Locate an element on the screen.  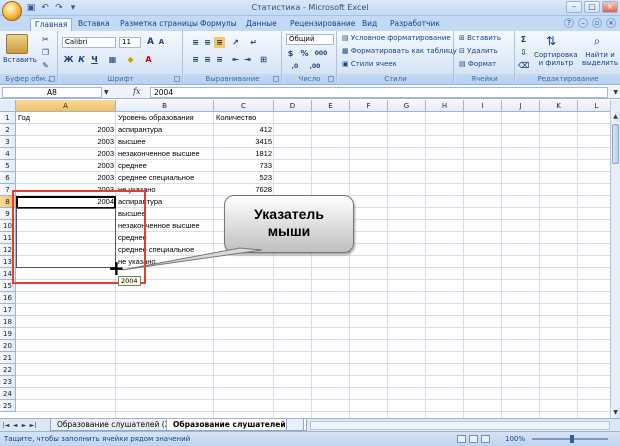
column-header: C is located at coordinates (244, 106).